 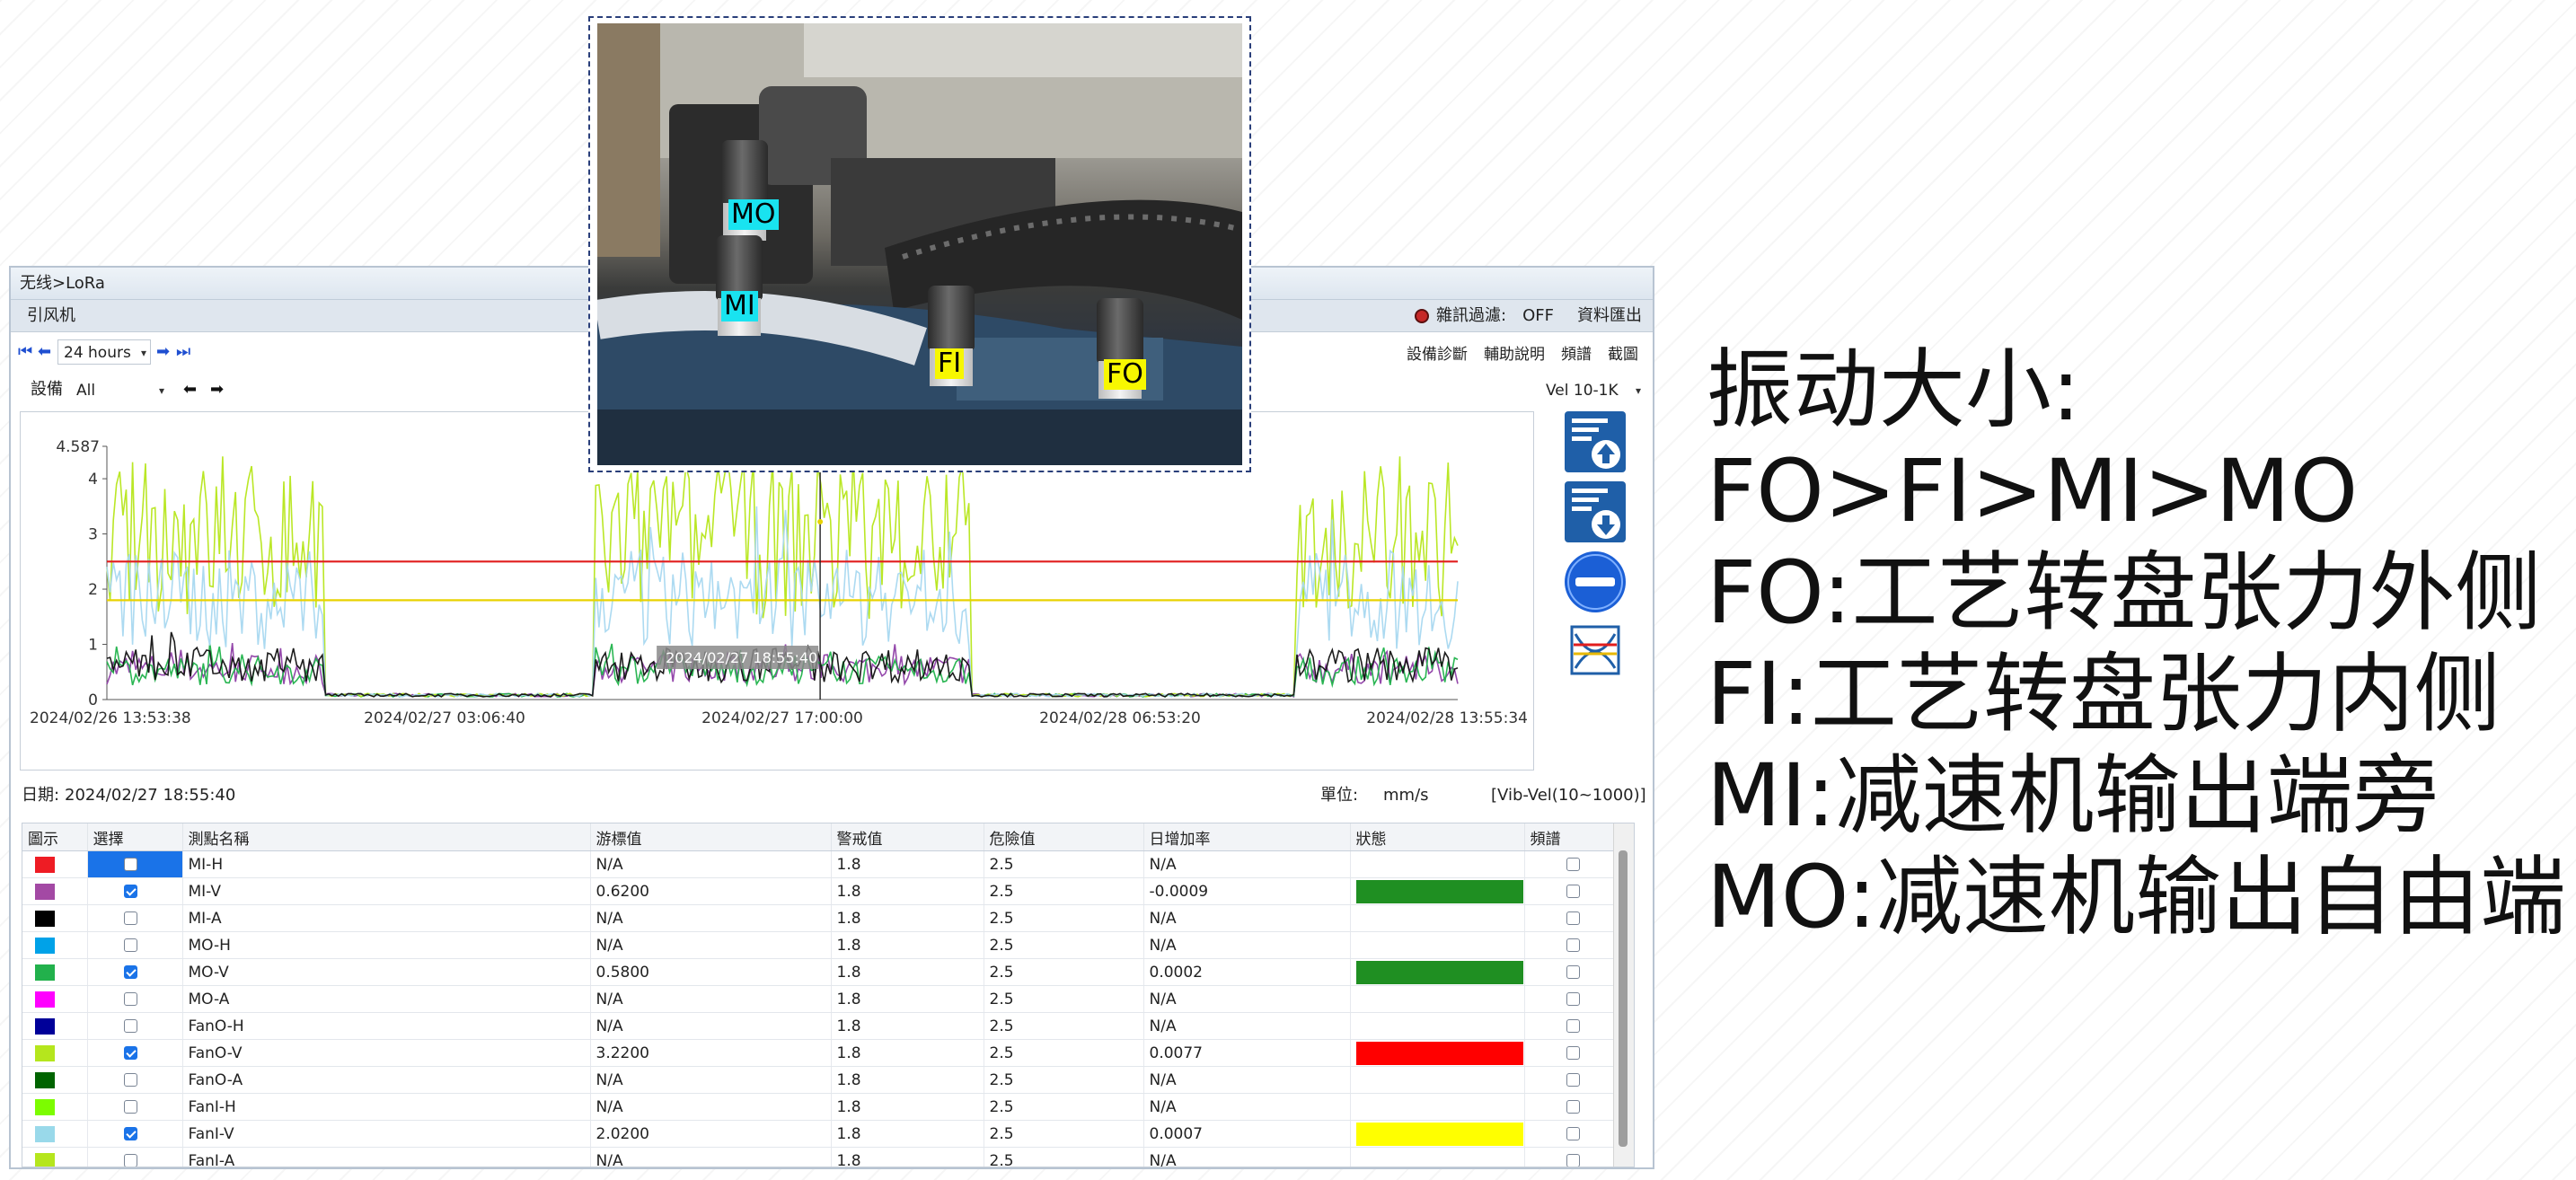 I want to click on export-button: 資料匯出, so click(x=1609, y=316).